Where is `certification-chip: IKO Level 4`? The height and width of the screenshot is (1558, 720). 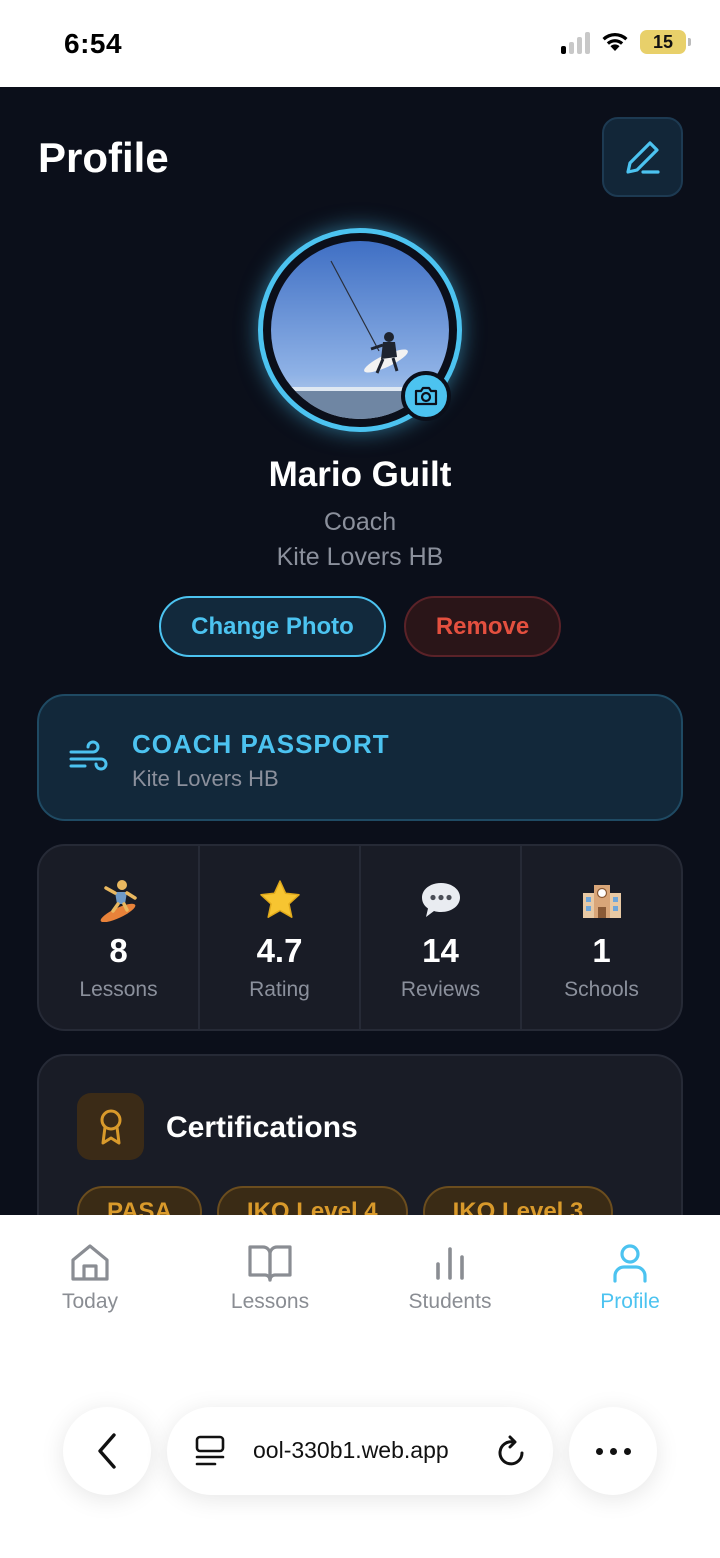 certification-chip: IKO Level 4 is located at coordinates (312, 1200).